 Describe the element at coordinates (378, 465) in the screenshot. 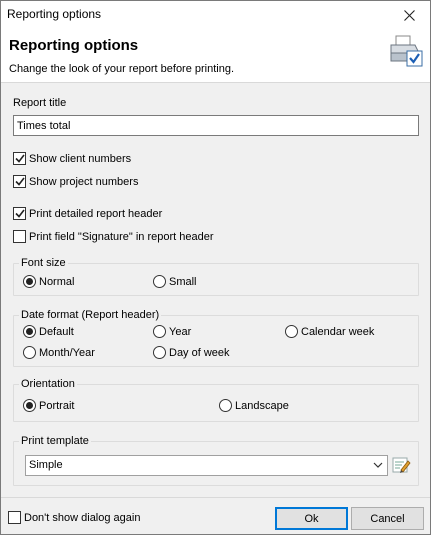

I see `chevron-down-icon` at that location.